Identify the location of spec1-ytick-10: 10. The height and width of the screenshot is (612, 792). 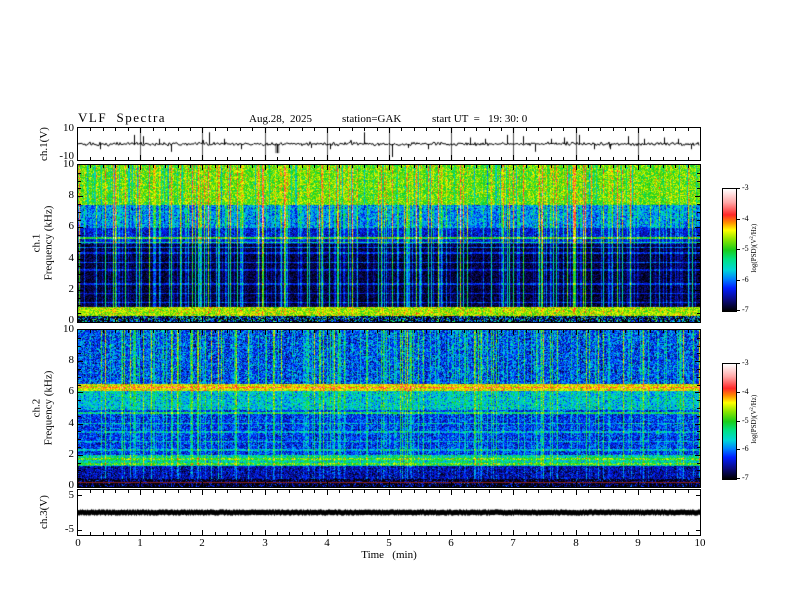
(68, 164).